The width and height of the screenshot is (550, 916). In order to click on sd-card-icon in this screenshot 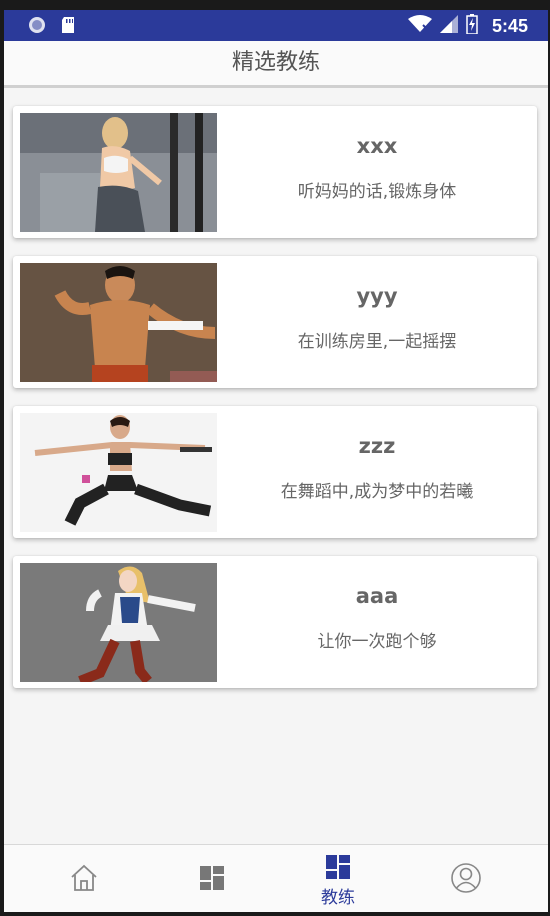, I will do `click(68, 27)`.